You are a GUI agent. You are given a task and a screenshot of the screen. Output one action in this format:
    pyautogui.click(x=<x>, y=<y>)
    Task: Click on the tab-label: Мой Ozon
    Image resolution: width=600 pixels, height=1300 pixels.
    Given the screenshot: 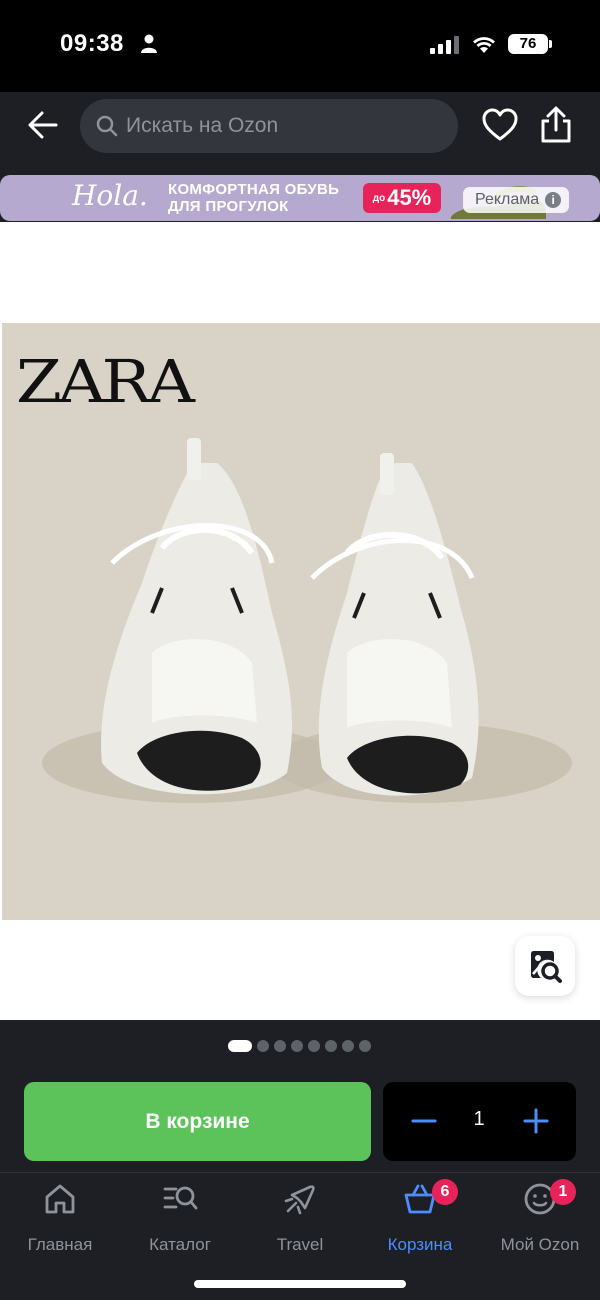 What is the action you would take?
    pyautogui.click(x=540, y=1244)
    